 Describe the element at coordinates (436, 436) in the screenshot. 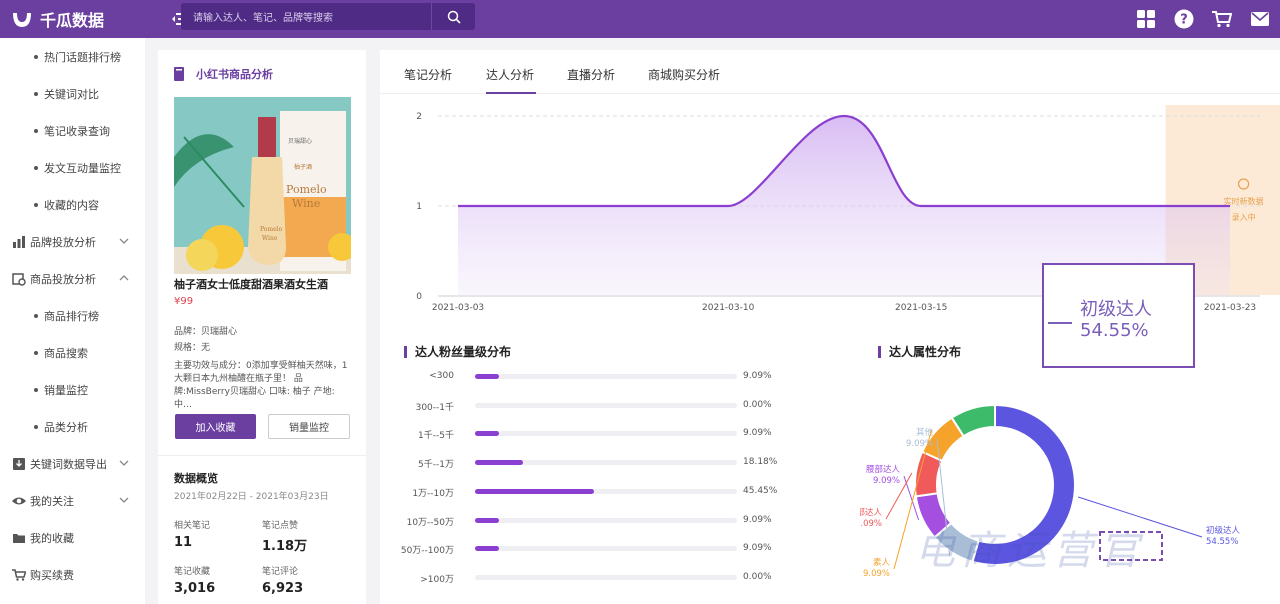

I see `fans-bar-label: 1千--5千` at that location.